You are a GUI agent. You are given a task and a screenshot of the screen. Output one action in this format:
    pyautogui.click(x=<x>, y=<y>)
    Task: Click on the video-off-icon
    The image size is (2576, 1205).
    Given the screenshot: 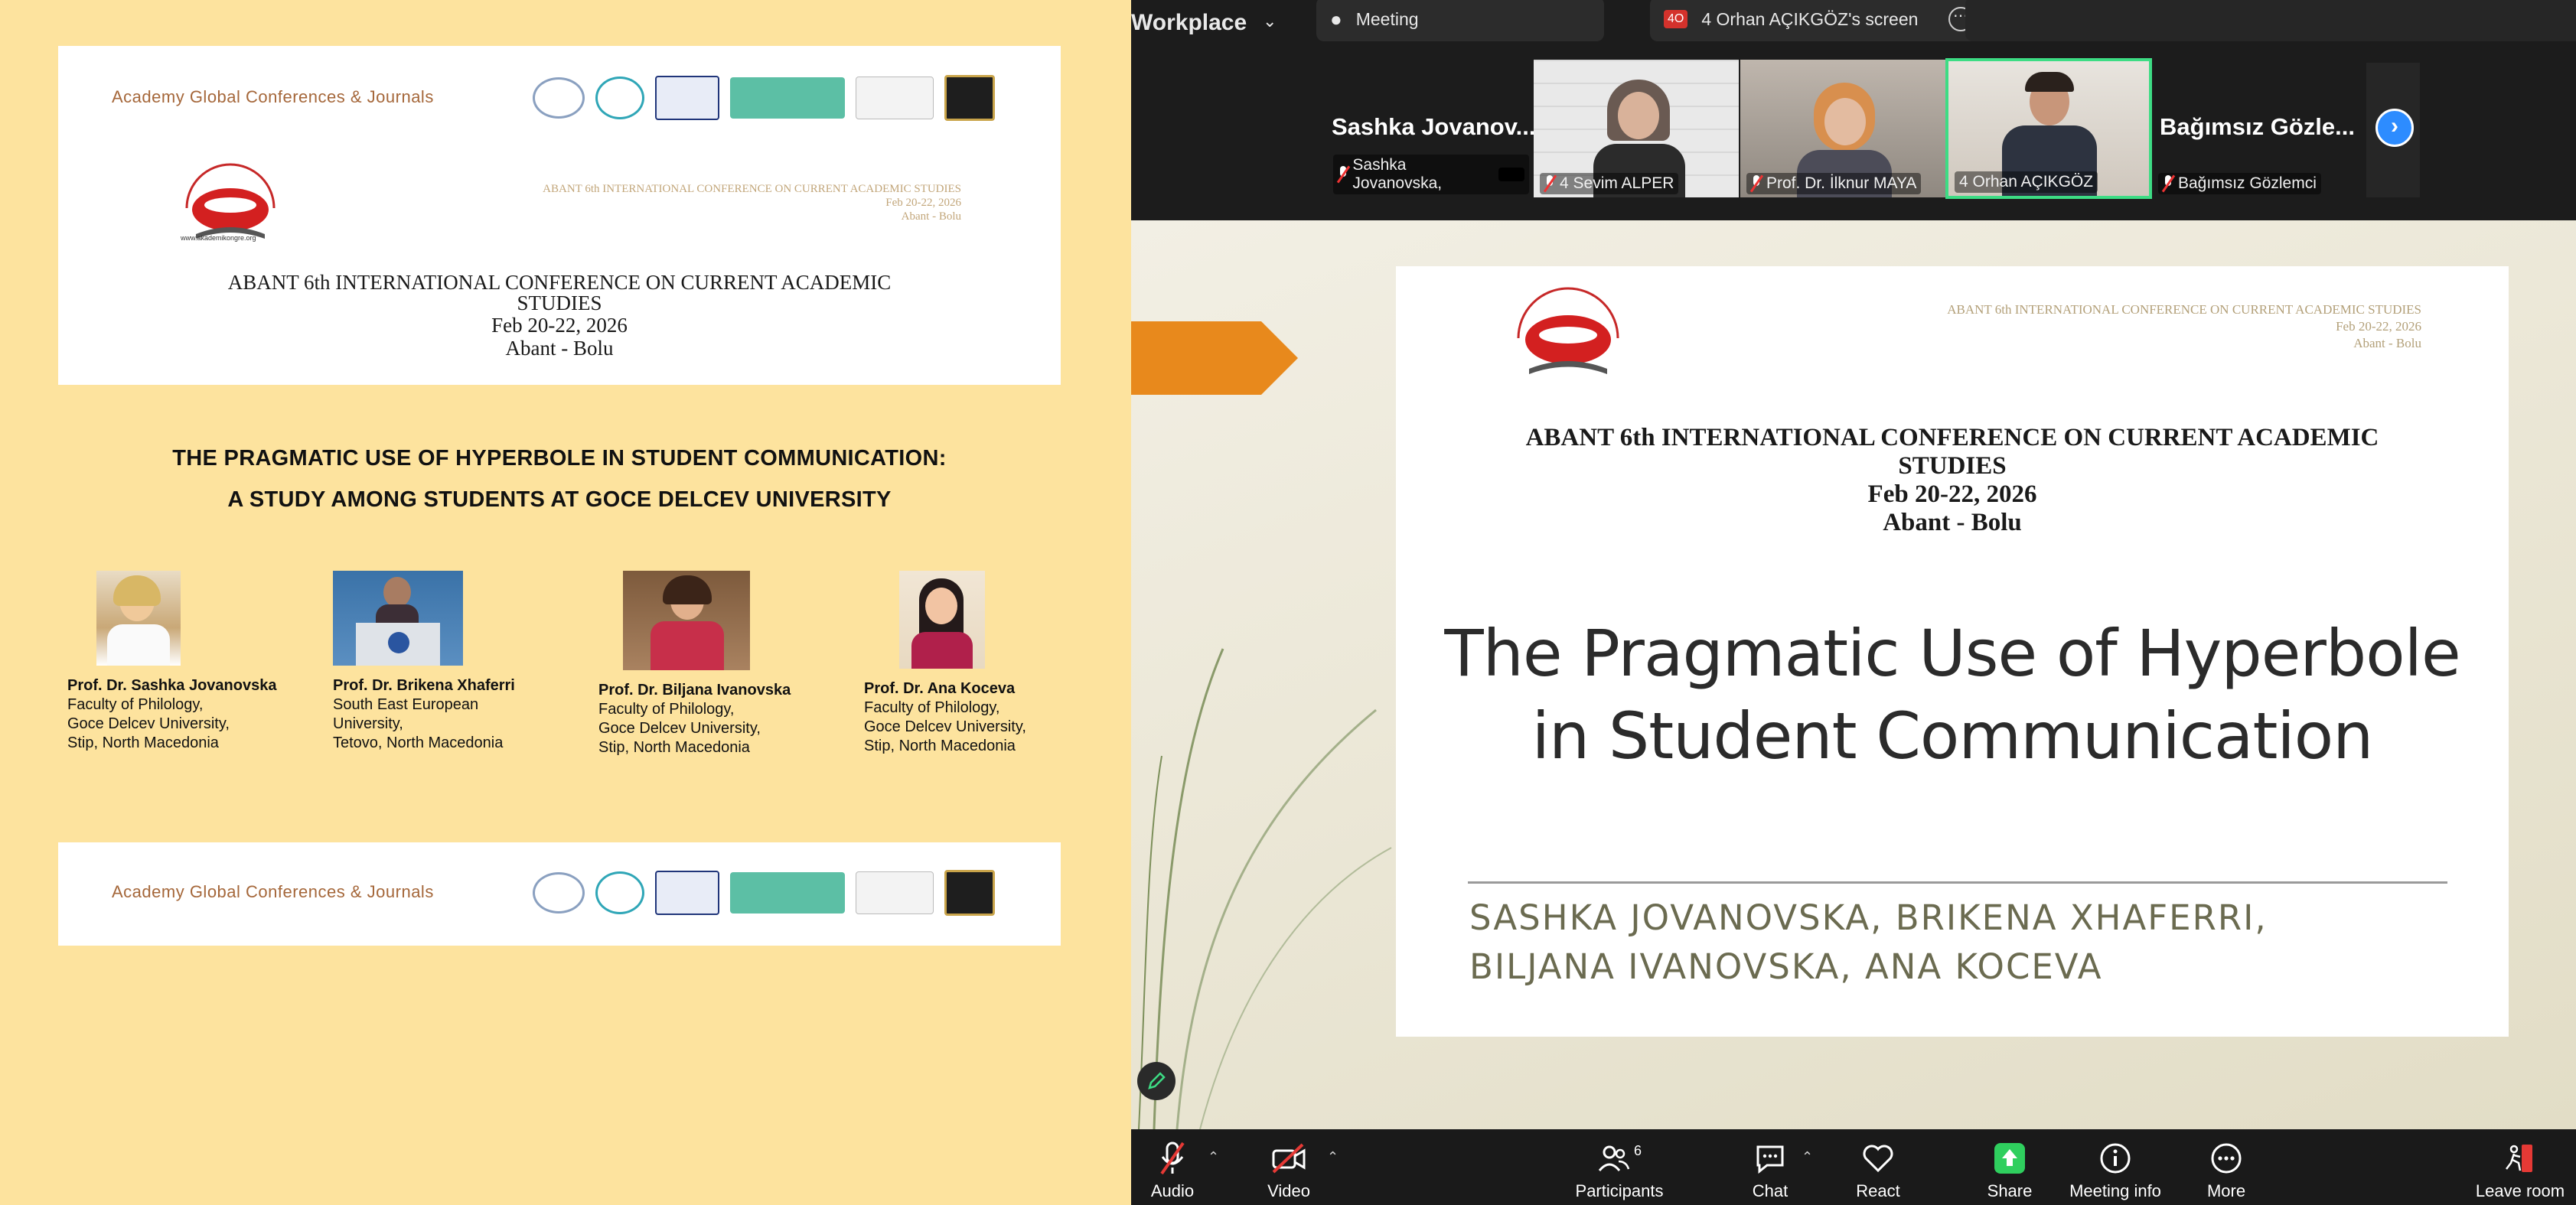 What is the action you would take?
    pyautogui.click(x=1288, y=1158)
    